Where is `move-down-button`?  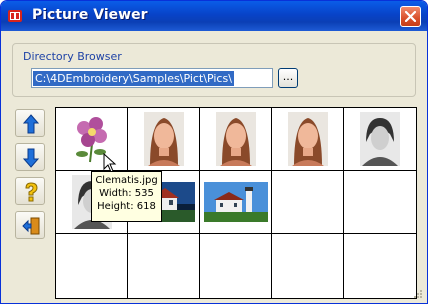
move-down-button is located at coordinates (30, 157).